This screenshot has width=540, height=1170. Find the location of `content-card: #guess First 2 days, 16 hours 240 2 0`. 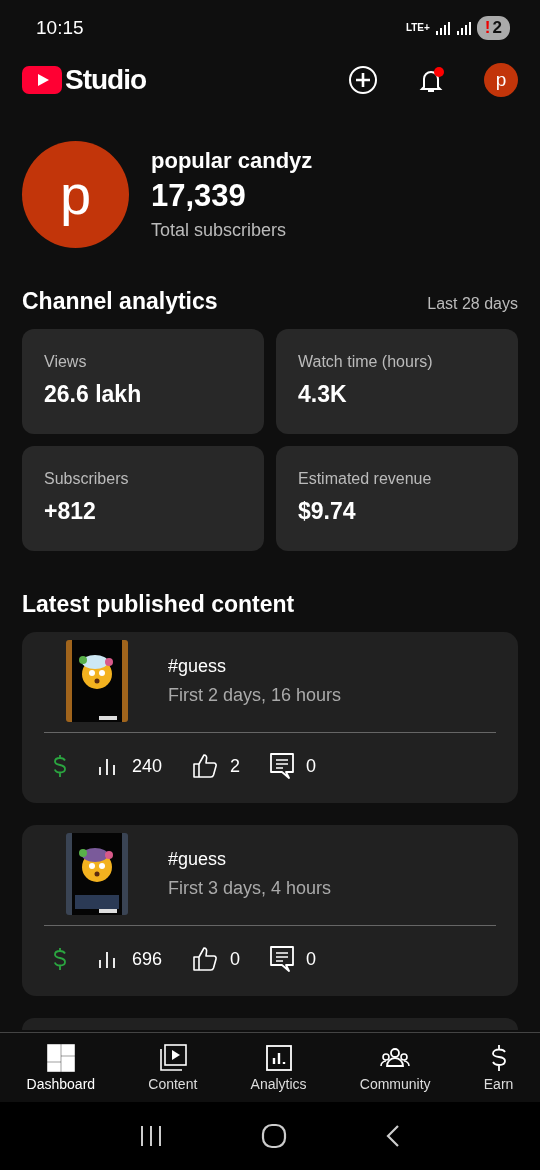

content-card: #guess First 2 days, 16 hours 240 2 0 is located at coordinates (270, 717).